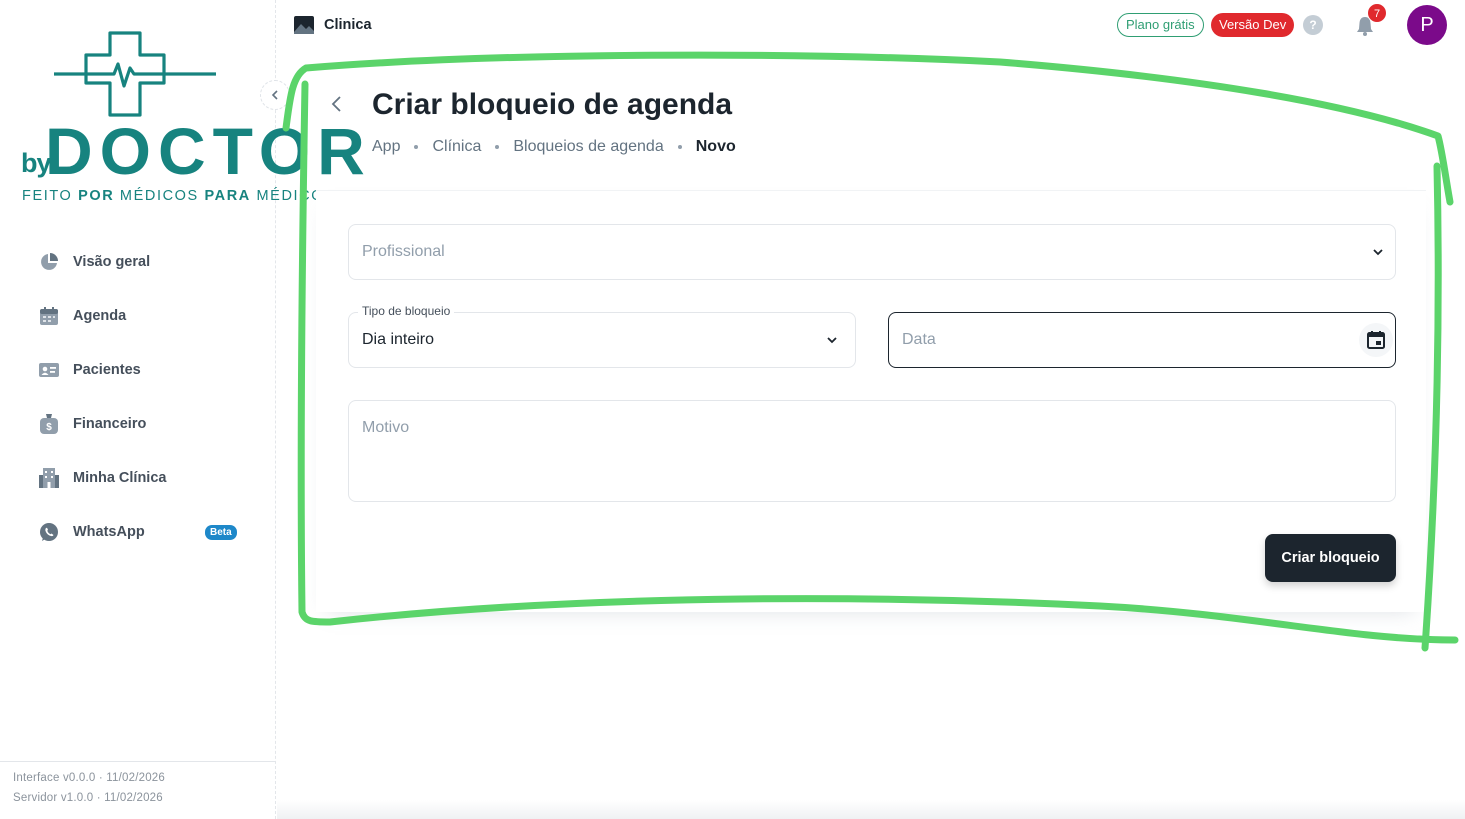 This screenshot has height=819, width=1465. Describe the element at coordinates (88, 798) in the screenshot. I see `server-version: Servidor v1.0.0 · 11/02/2026` at that location.